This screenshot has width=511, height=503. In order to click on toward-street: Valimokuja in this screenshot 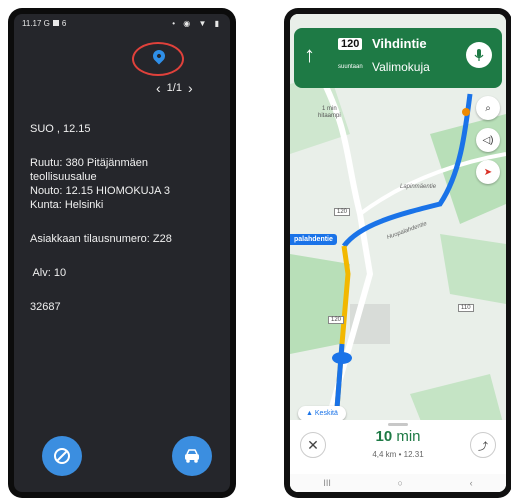, I will do `click(401, 67)`.